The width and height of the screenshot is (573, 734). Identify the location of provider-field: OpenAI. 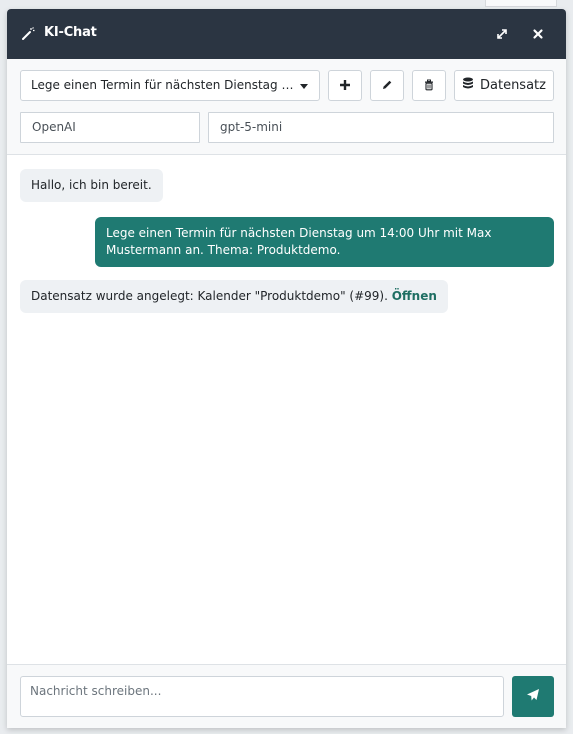
(110, 127).